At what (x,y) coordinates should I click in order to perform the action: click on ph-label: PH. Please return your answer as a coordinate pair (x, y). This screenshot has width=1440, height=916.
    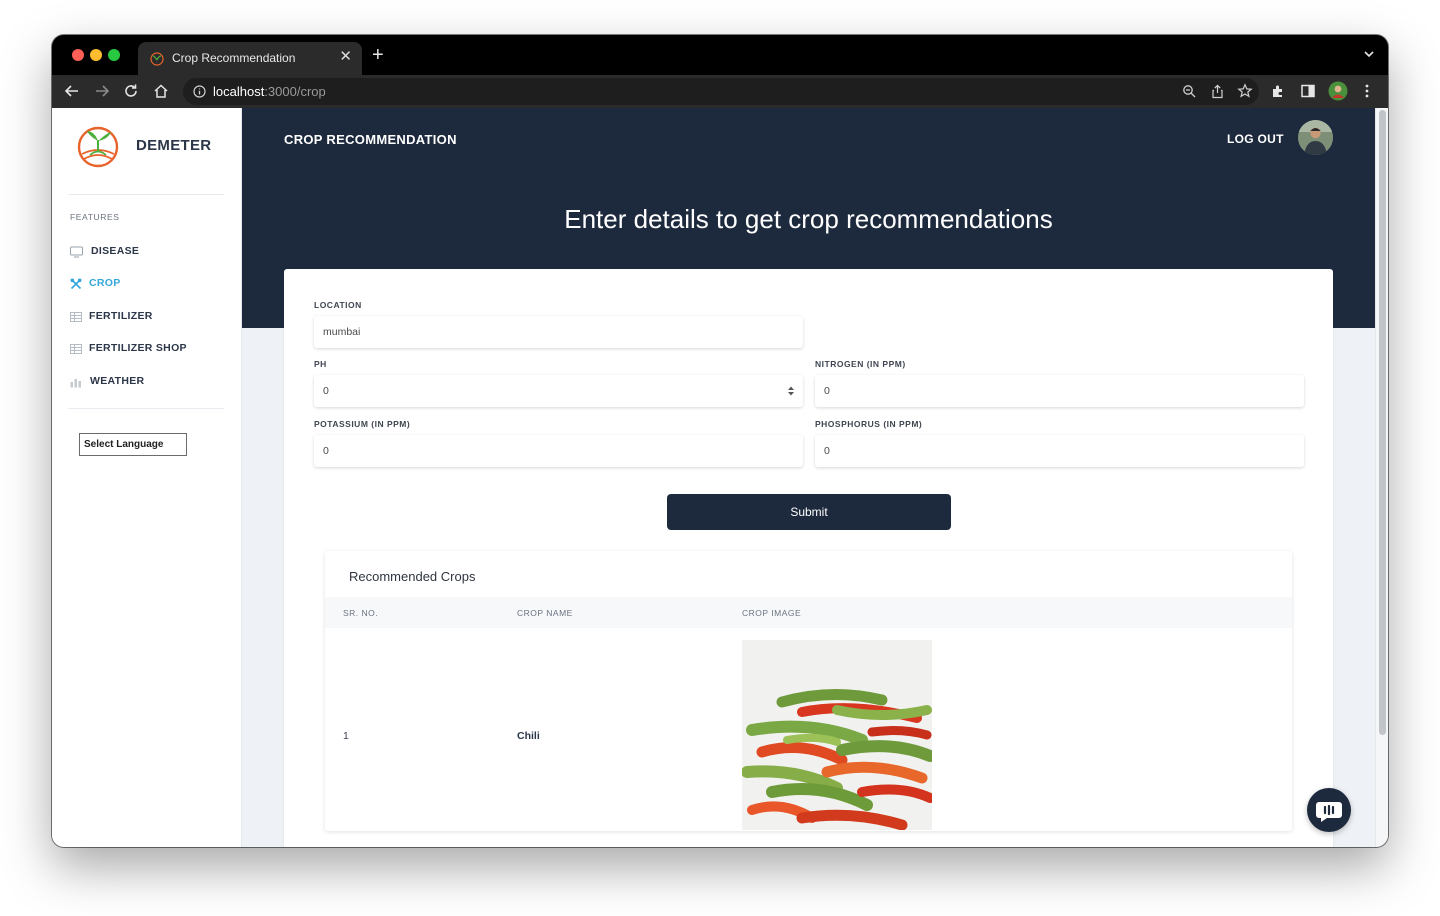
    Looking at the image, I should click on (320, 364).